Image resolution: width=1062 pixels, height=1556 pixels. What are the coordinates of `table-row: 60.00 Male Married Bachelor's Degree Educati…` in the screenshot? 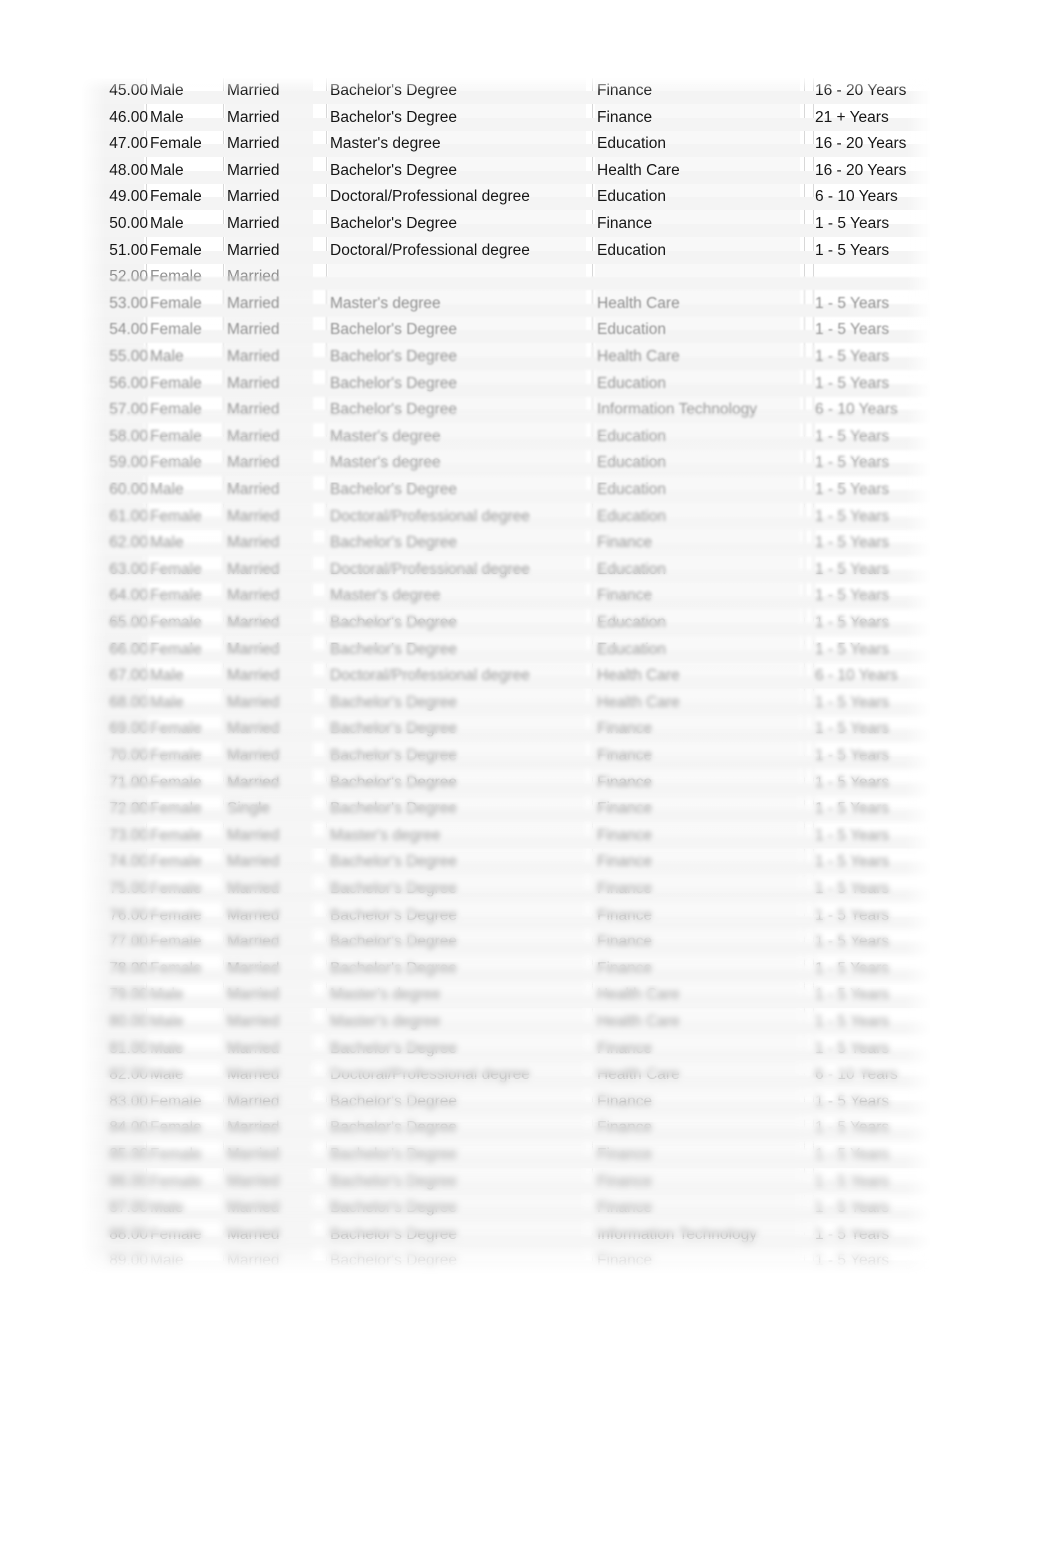 It's located at (506, 490).